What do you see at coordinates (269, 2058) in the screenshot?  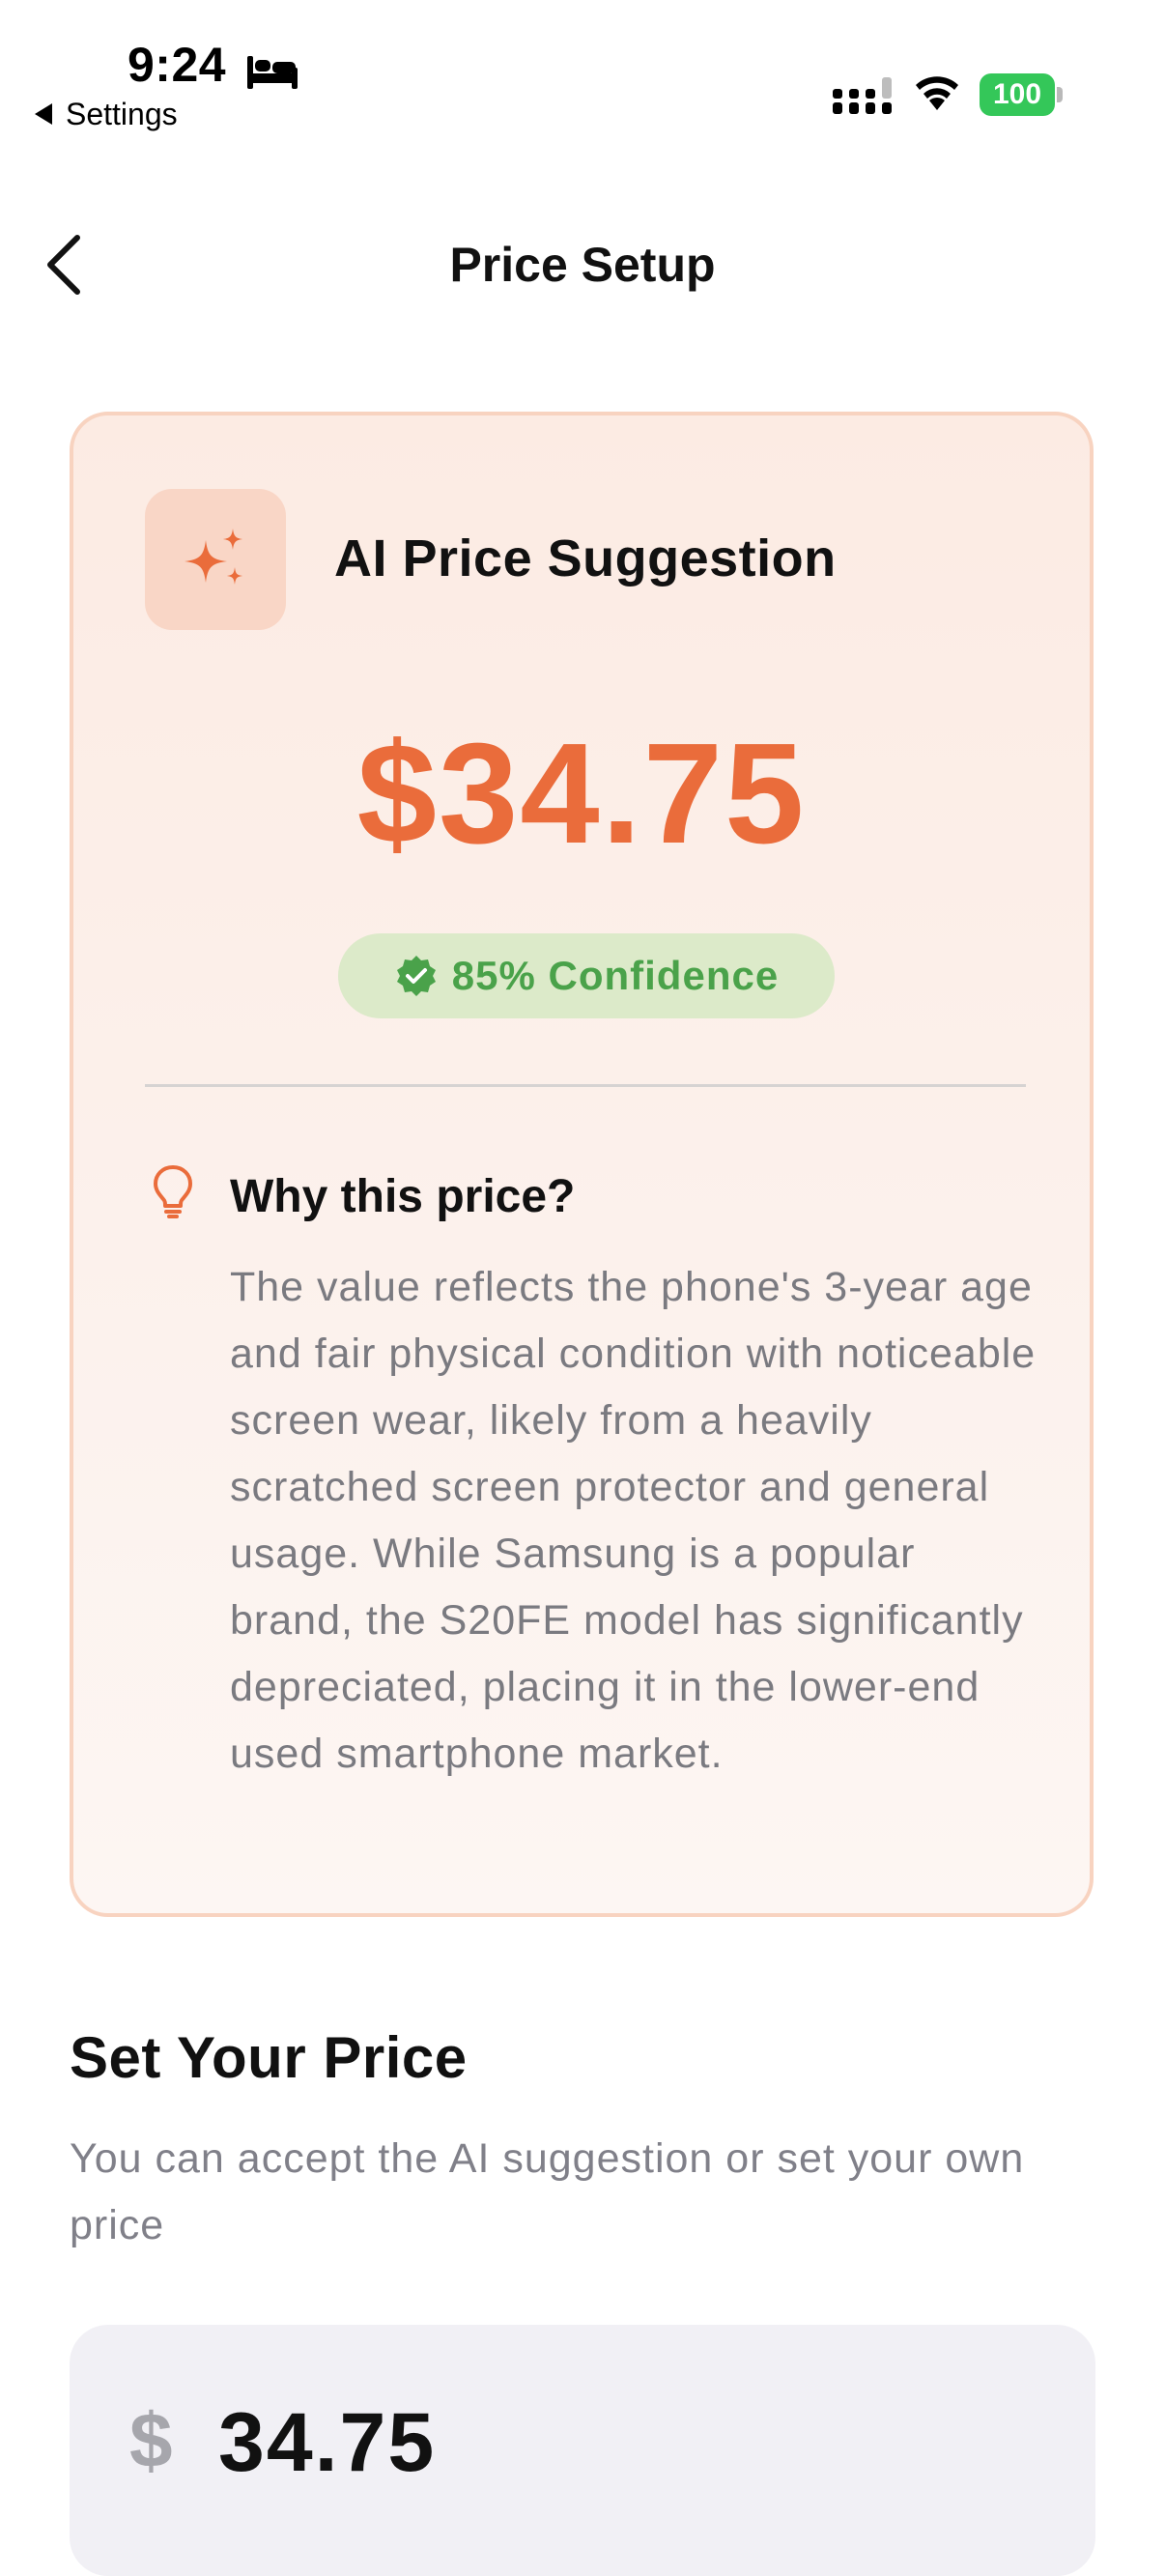 I see `set-price-title: Set Your Price` at bounding box center [269, 2058].